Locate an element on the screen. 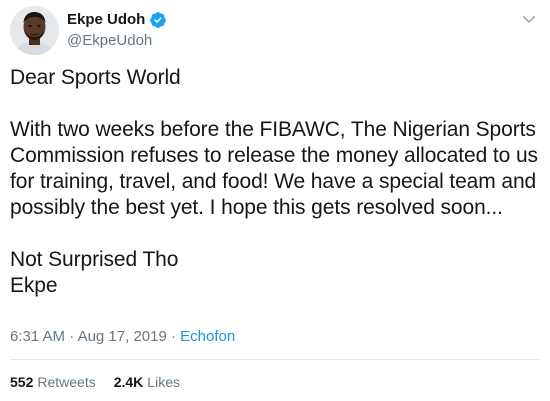 This screenshot has width=550, height=401. tweet-time: 6:31 AM is located at coordinates (37, 336).